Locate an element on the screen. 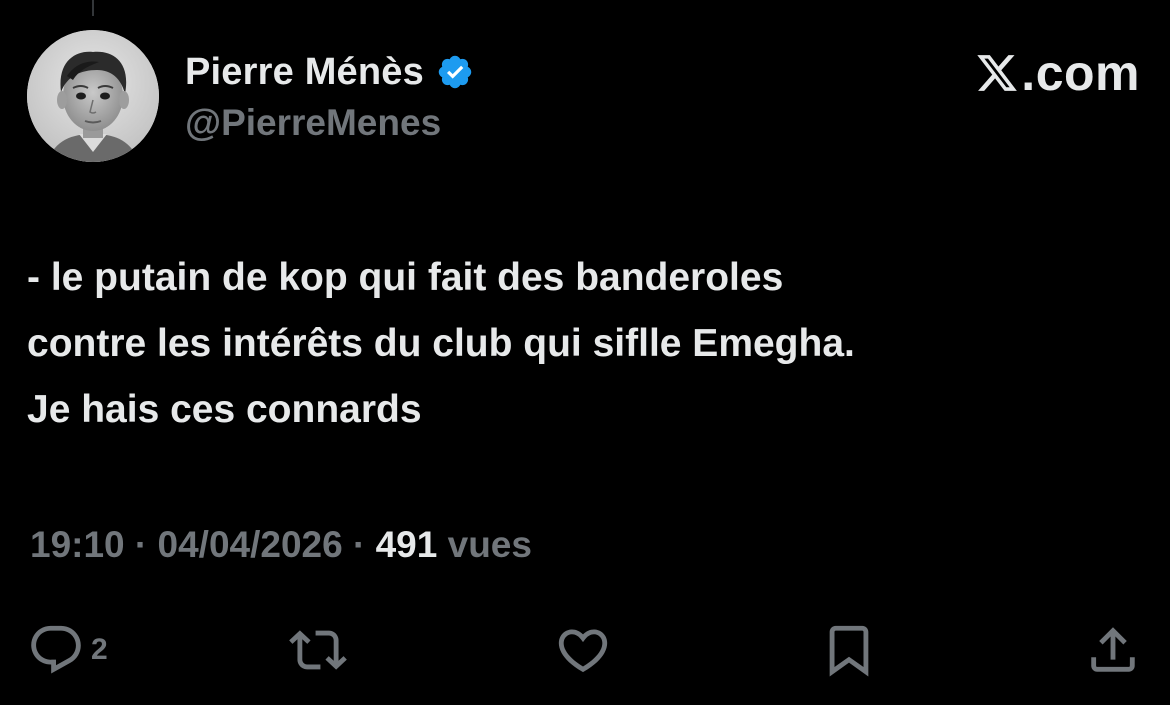 This screenshot has height=705, width=1170. reply-count: 2 is located at coordinates (99, 649).